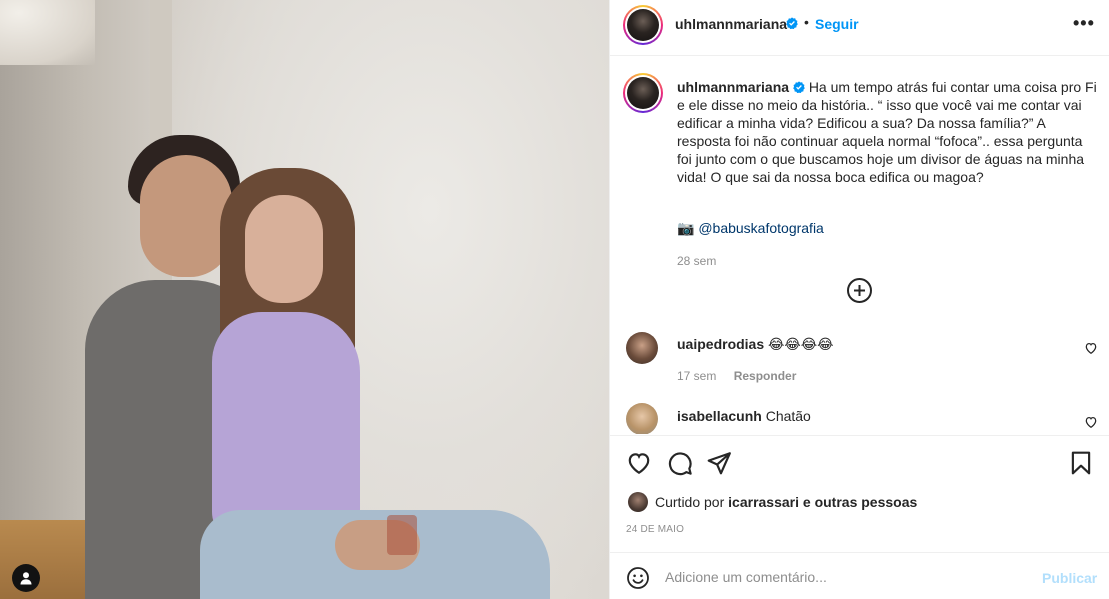  Describe the element at coordinates (680, 463) in the screenshot. I see `comment-bubble-icon` at that location.